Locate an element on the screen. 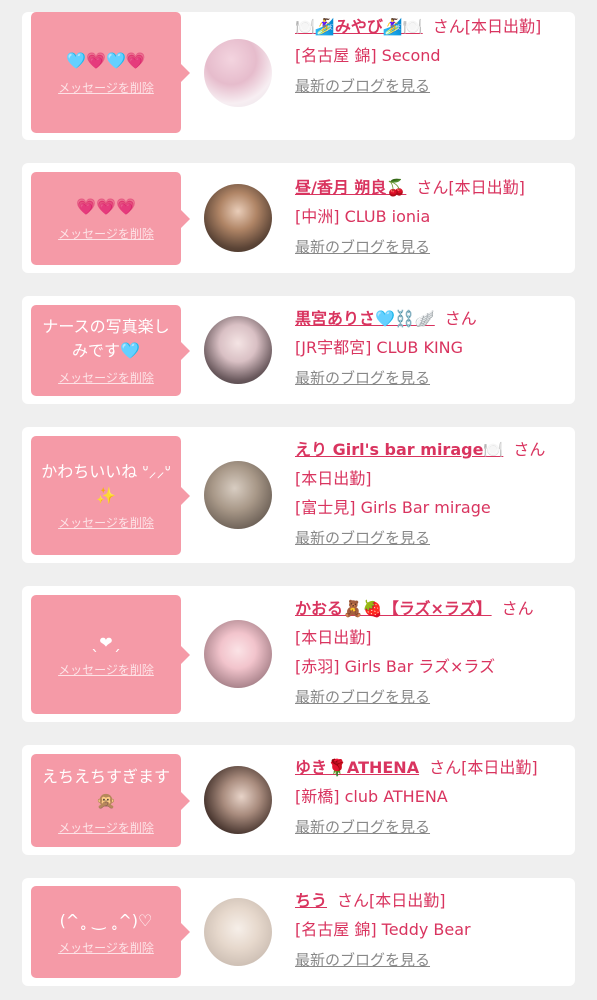 The image size is (597, 1000). shop-info: [富士見] Girls Bar mirage is located at coordinates (393, 507).